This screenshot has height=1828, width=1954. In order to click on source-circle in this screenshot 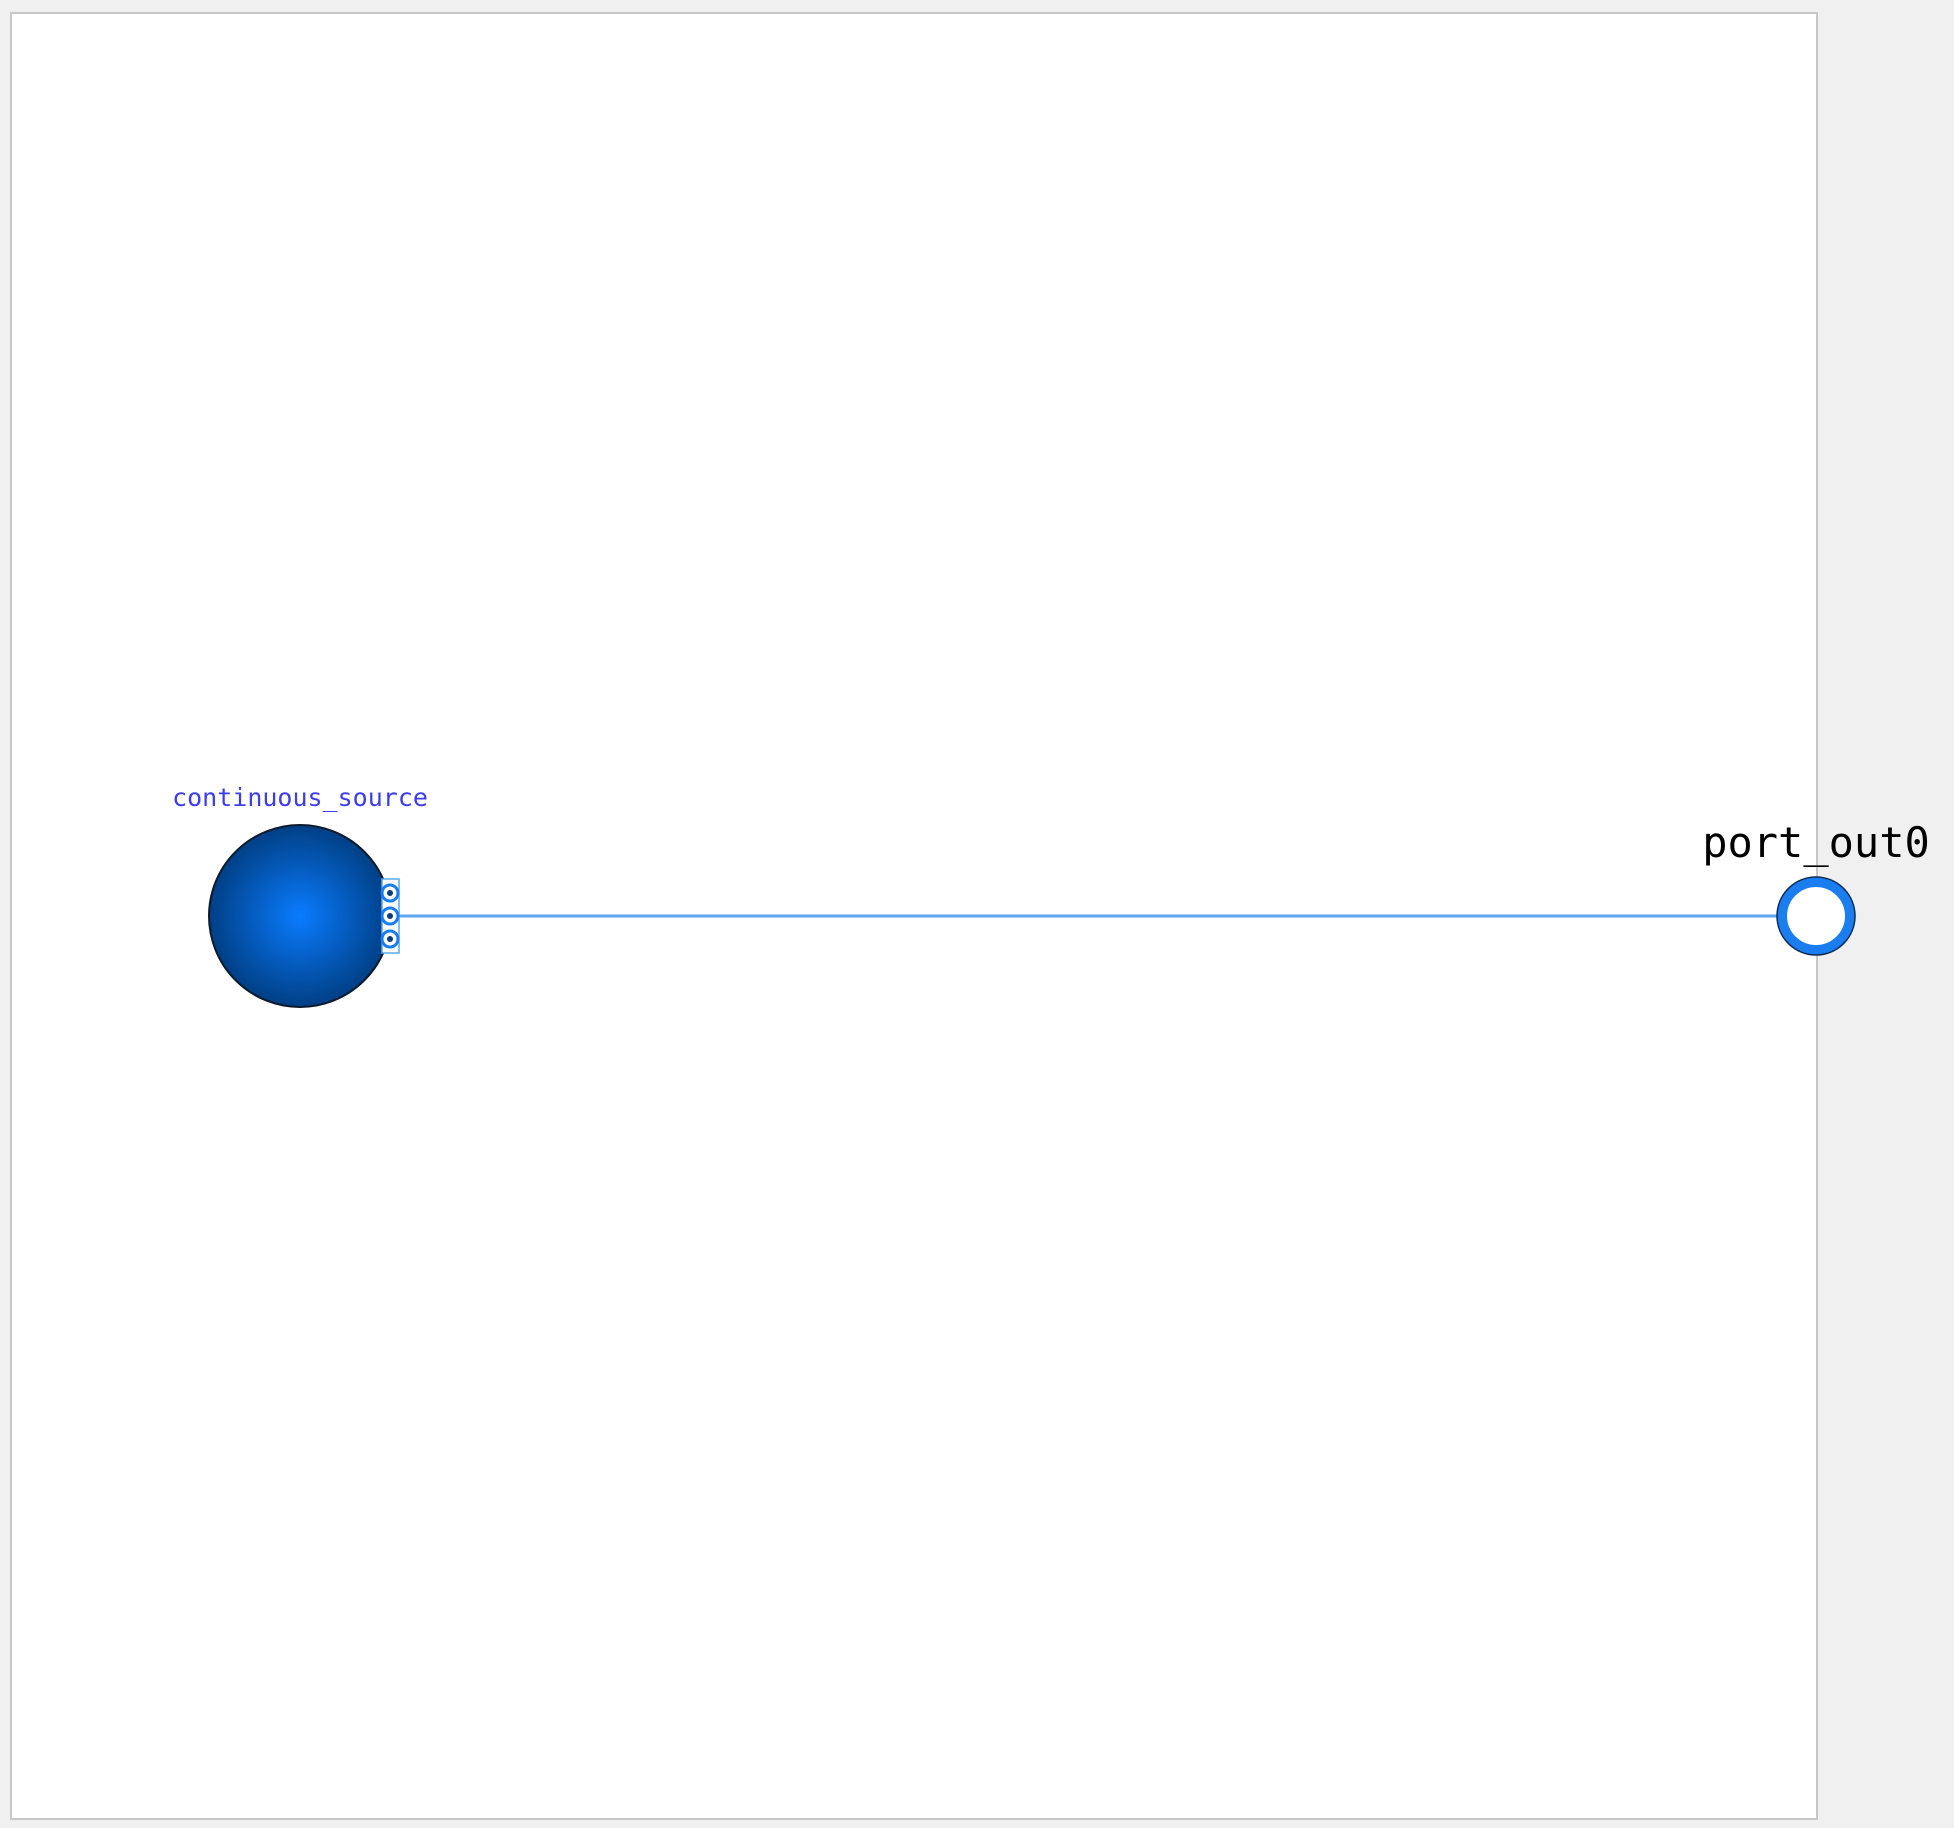, I will do `click(300, 916)`.